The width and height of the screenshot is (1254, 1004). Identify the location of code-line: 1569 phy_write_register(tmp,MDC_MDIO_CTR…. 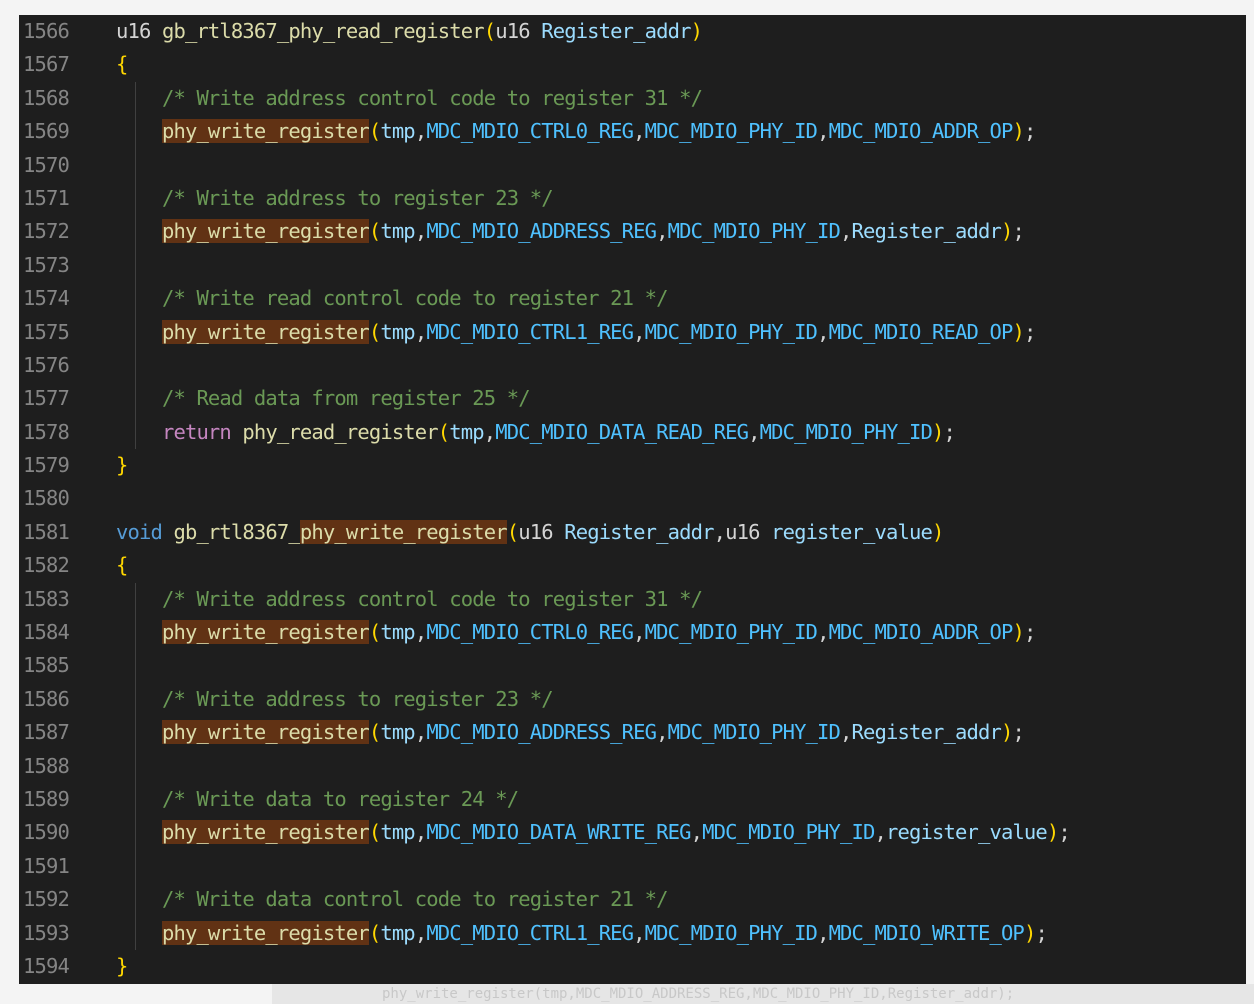
(632, 131).